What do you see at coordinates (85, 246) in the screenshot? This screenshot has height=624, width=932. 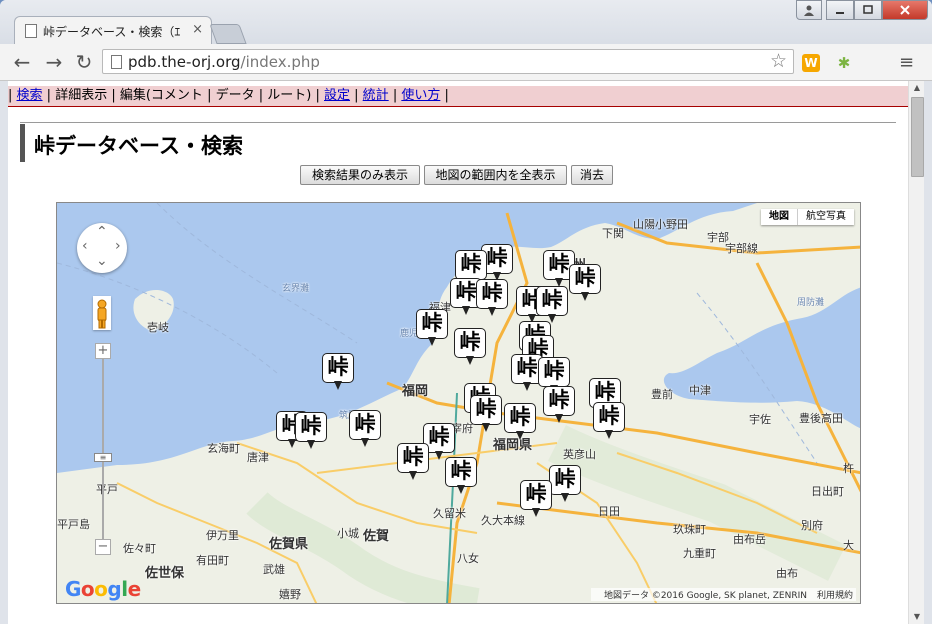 I see `pan-left-icon: ‹` at bounding box center [85, 246].